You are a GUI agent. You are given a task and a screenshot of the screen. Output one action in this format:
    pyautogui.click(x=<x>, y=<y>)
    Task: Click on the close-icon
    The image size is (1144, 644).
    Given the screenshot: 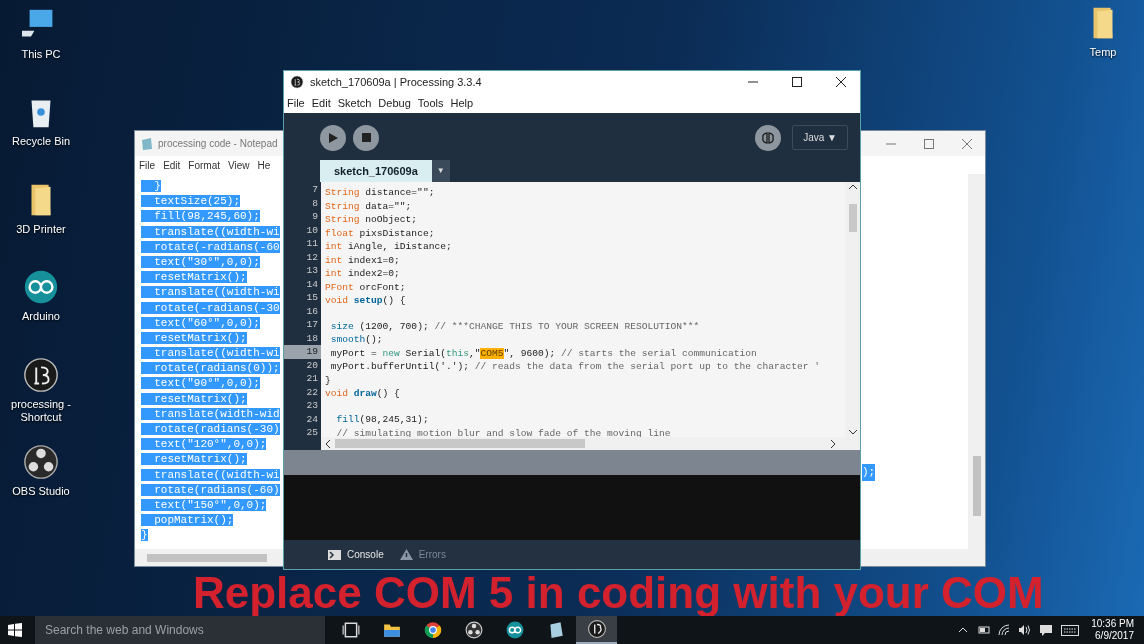 What is the action you would take?
    pyautogui.click(x=841, y=82)
    